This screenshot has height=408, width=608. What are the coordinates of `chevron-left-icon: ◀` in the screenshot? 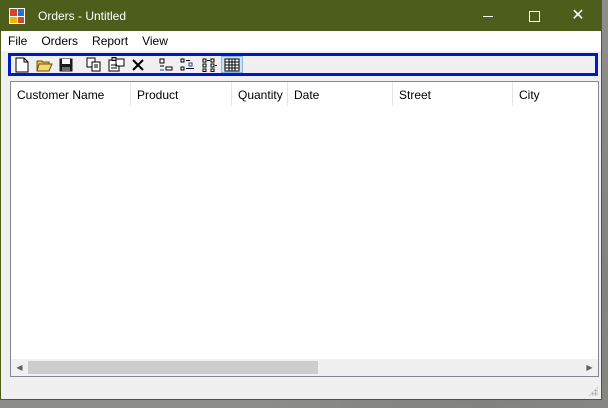 It's located at (19, 367).